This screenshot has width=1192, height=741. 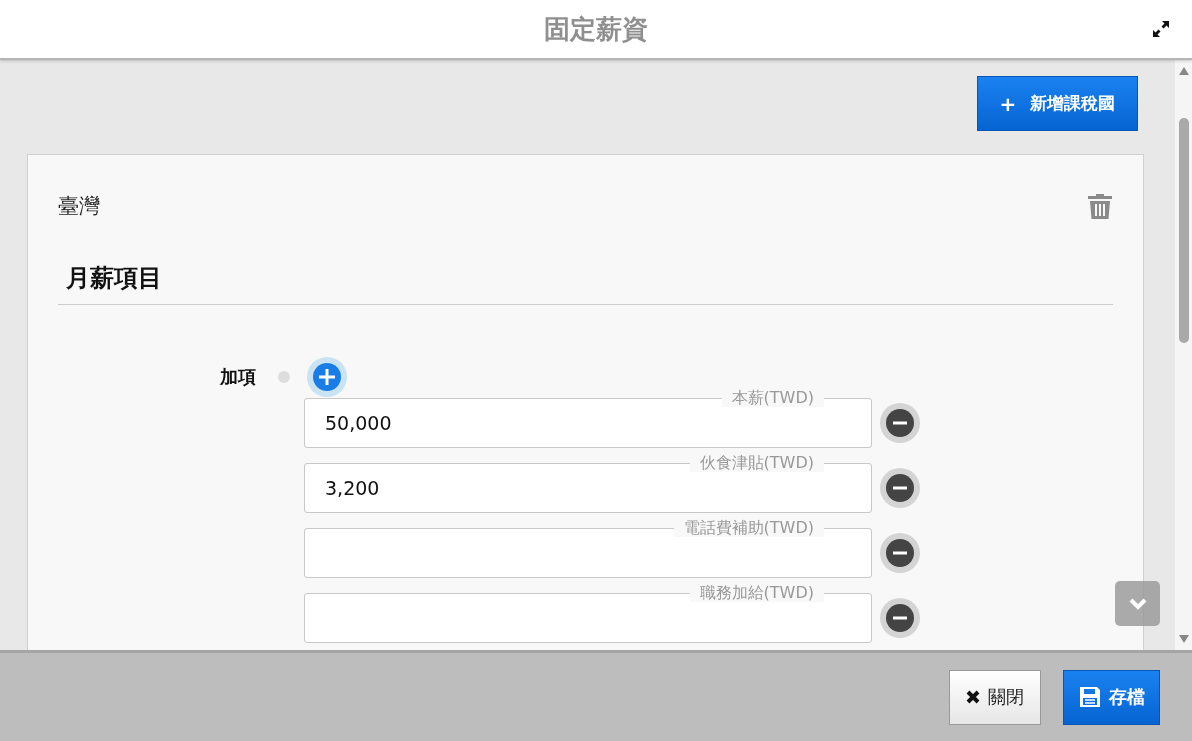 I want to click on window-title: 固定薪資, so click(x=596, y=29).